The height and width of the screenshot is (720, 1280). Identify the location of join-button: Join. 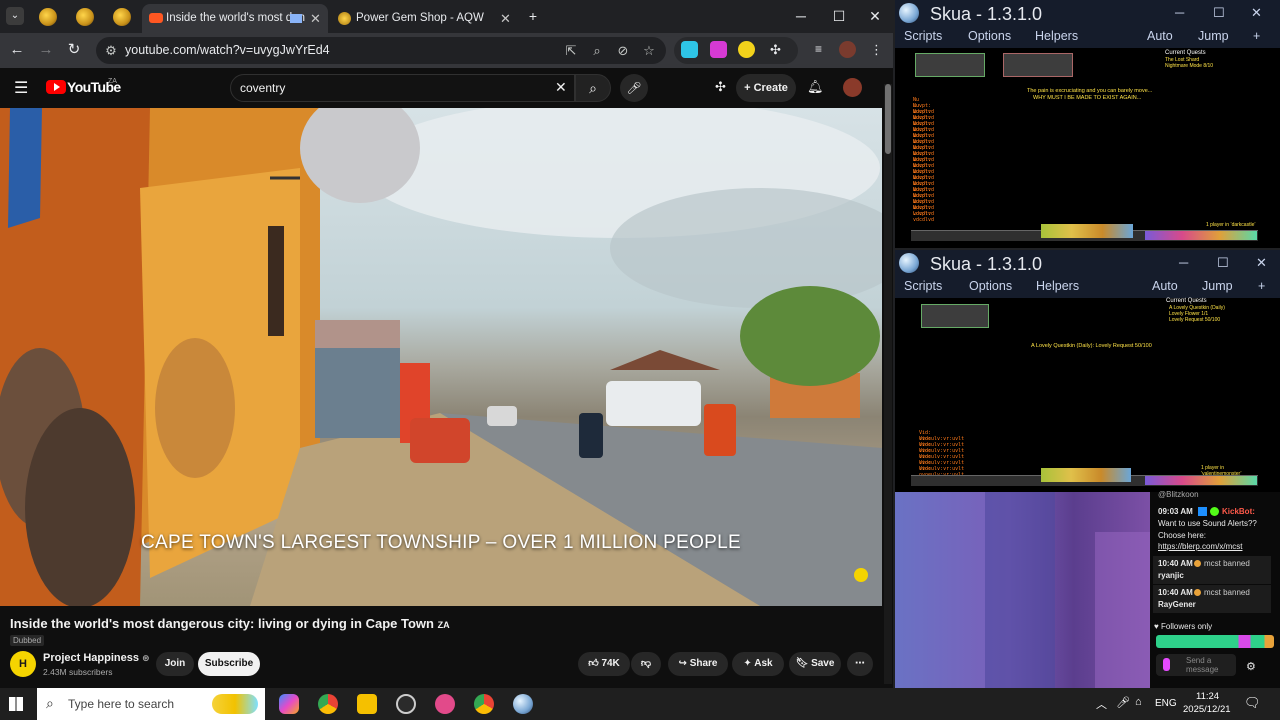
(175, 664).